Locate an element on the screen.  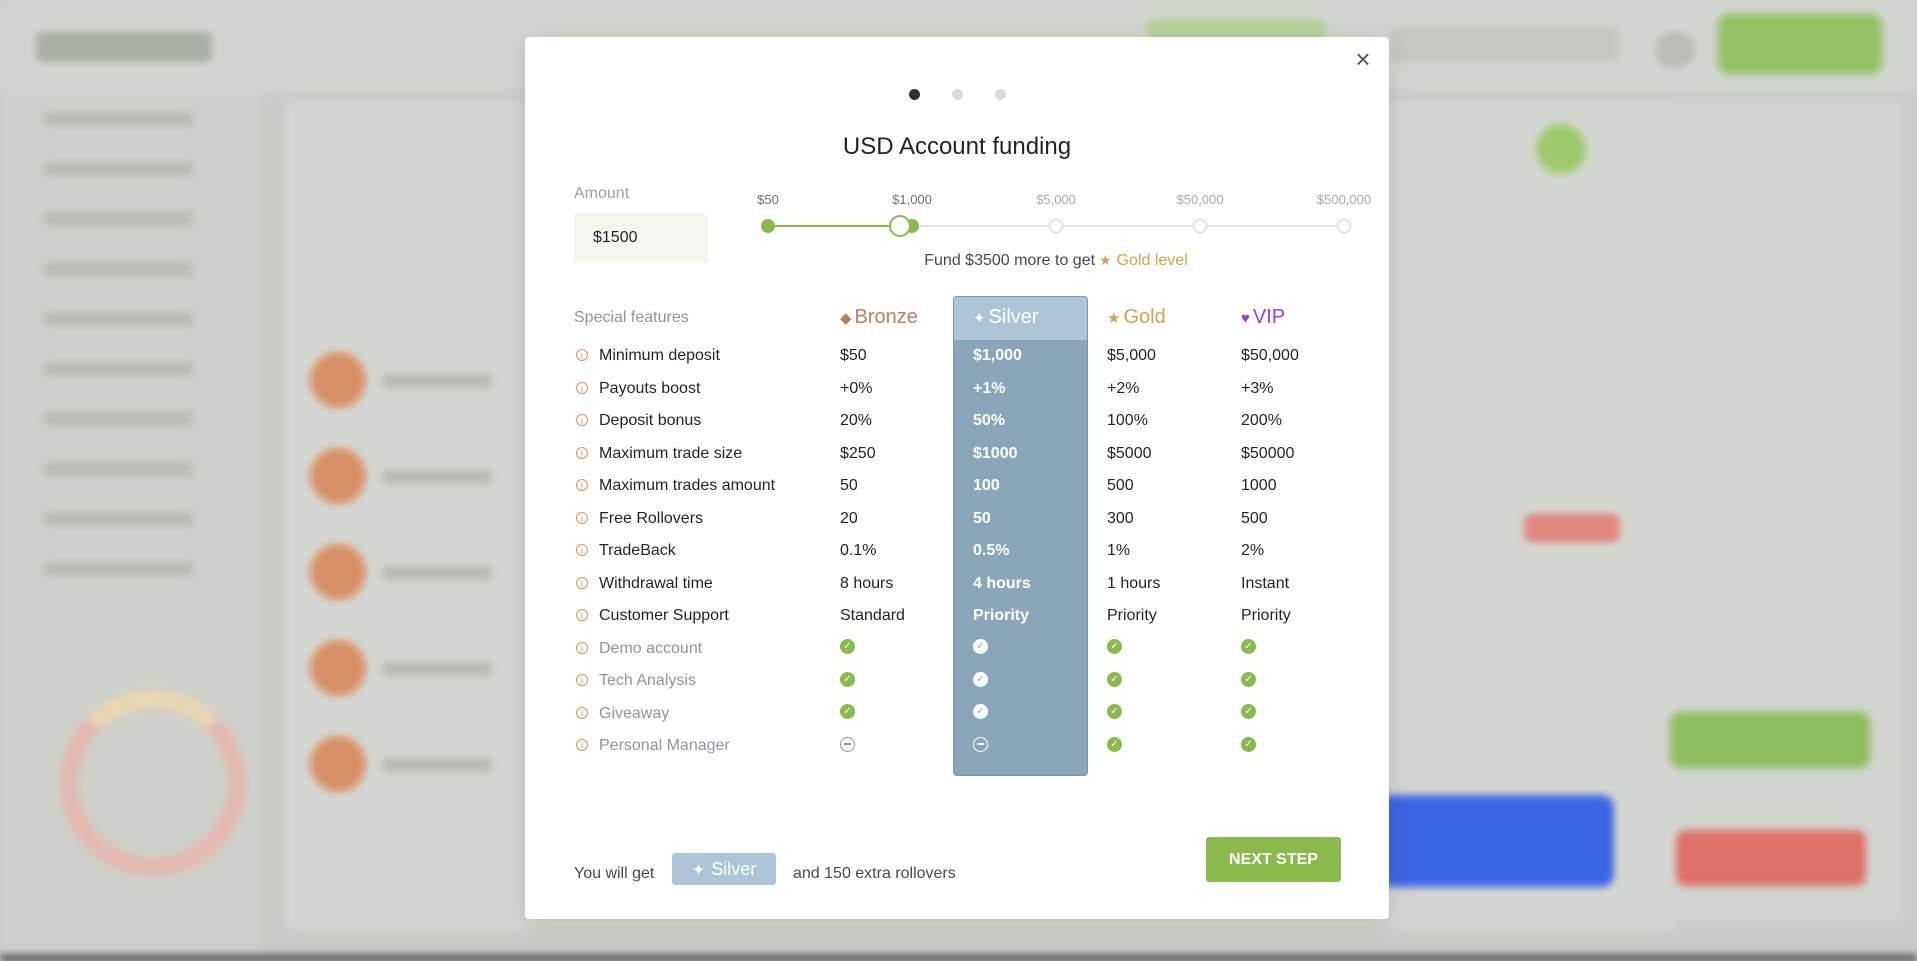
extra-rollovers-text: and 150 extra rollovers is located at coordinates (874, 873).